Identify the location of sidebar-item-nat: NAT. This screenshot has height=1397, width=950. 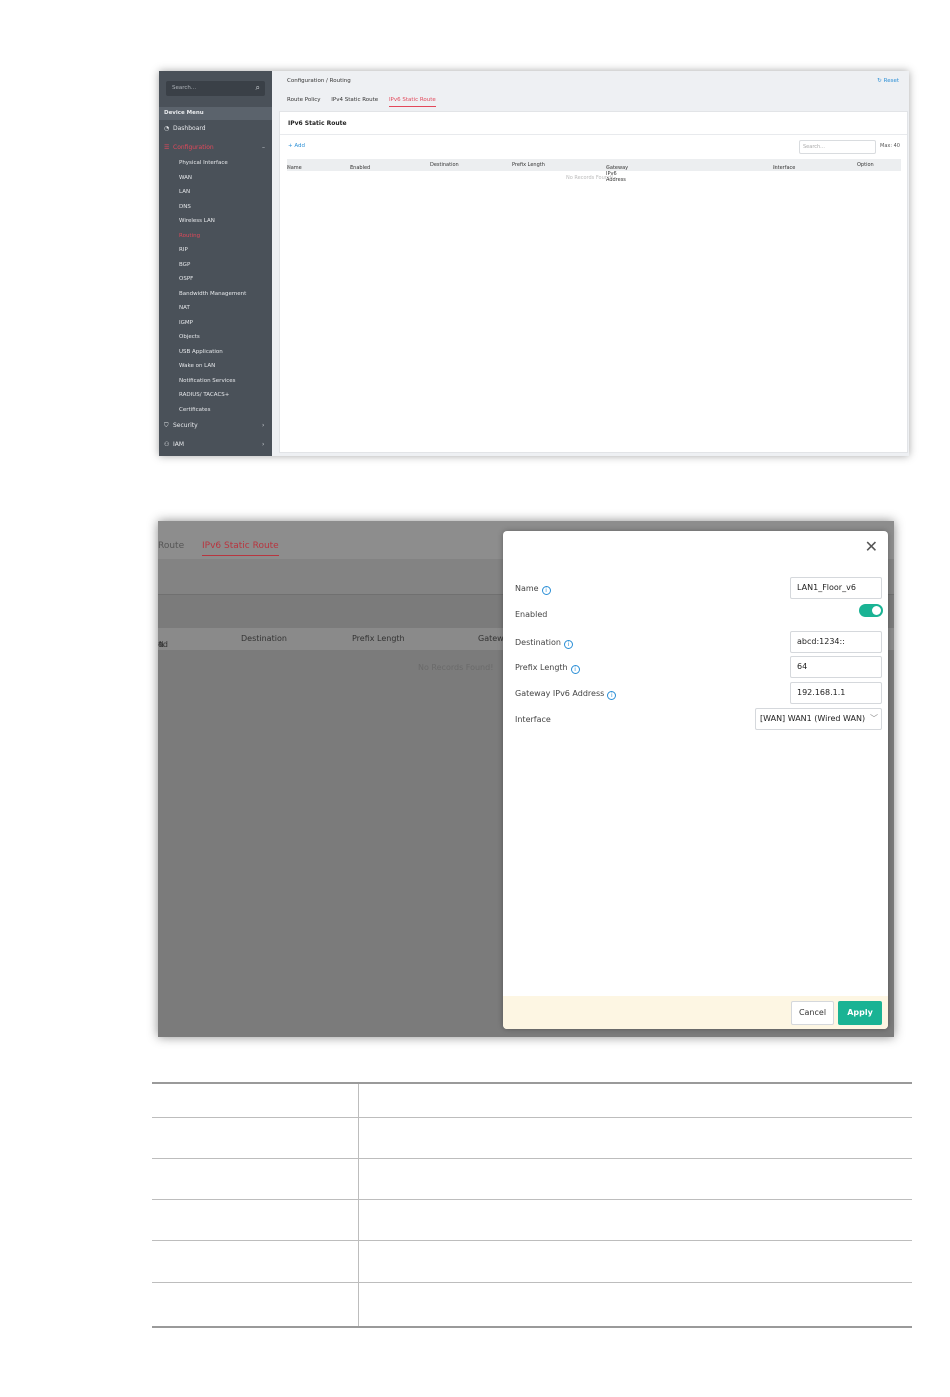
(184, 308).